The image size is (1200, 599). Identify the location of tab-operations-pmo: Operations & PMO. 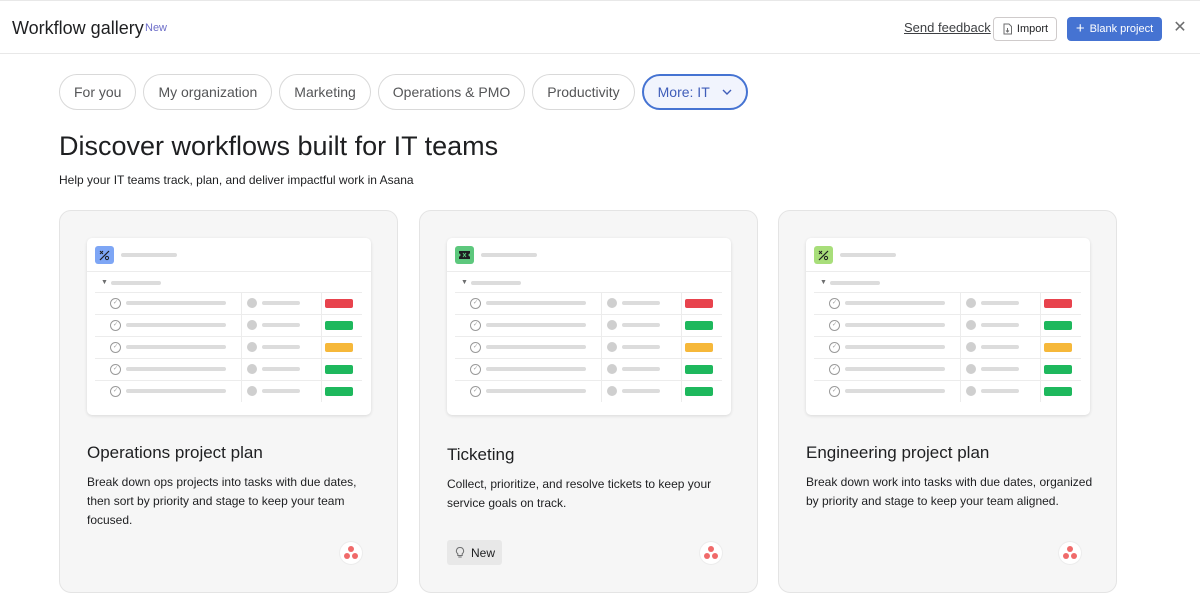
(451, 92).